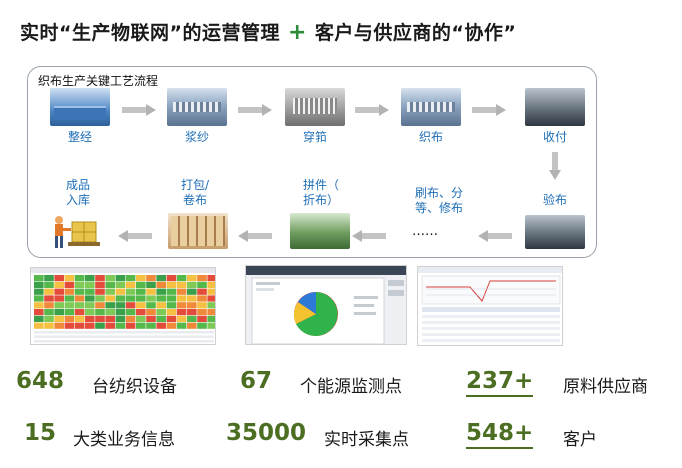 Image resolution: width=682 pixels, height=468 pixels. I want to click on arrow-left-icon, so click(495, 236).